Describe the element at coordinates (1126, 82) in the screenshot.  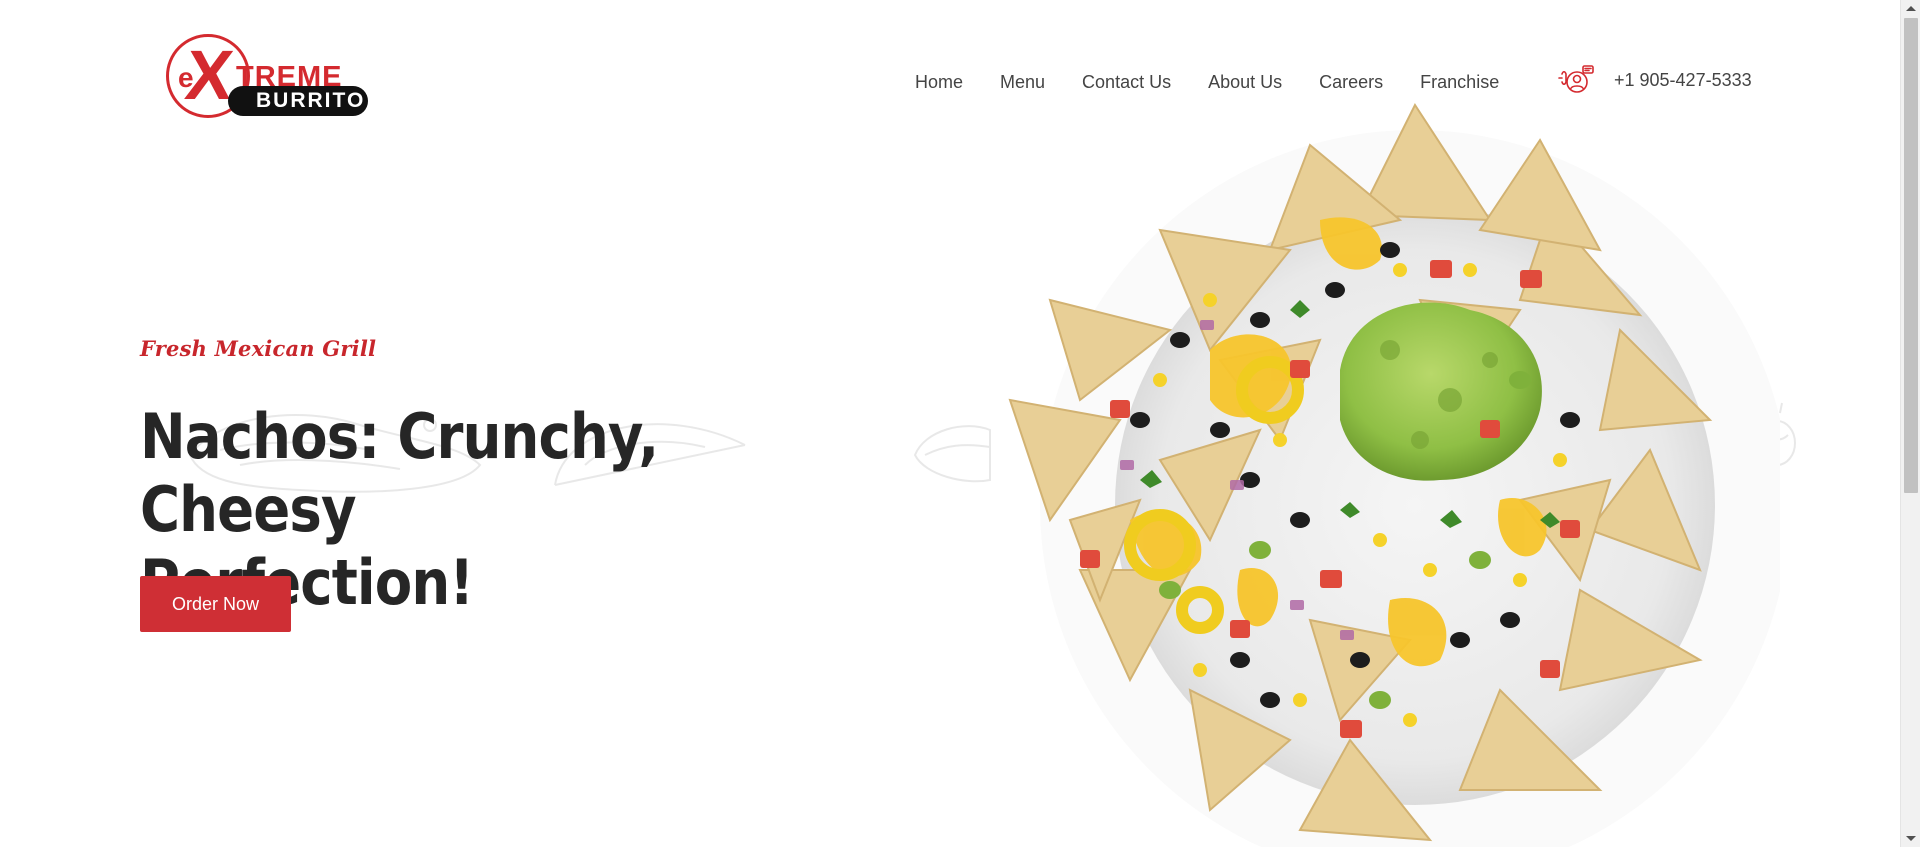
I see `nav-contact-us: Contact Us` at that location.